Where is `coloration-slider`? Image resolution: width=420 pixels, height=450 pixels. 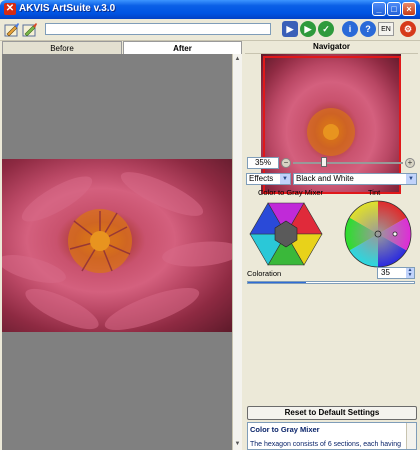
coloration-slider is located at coordinates (331, 282).